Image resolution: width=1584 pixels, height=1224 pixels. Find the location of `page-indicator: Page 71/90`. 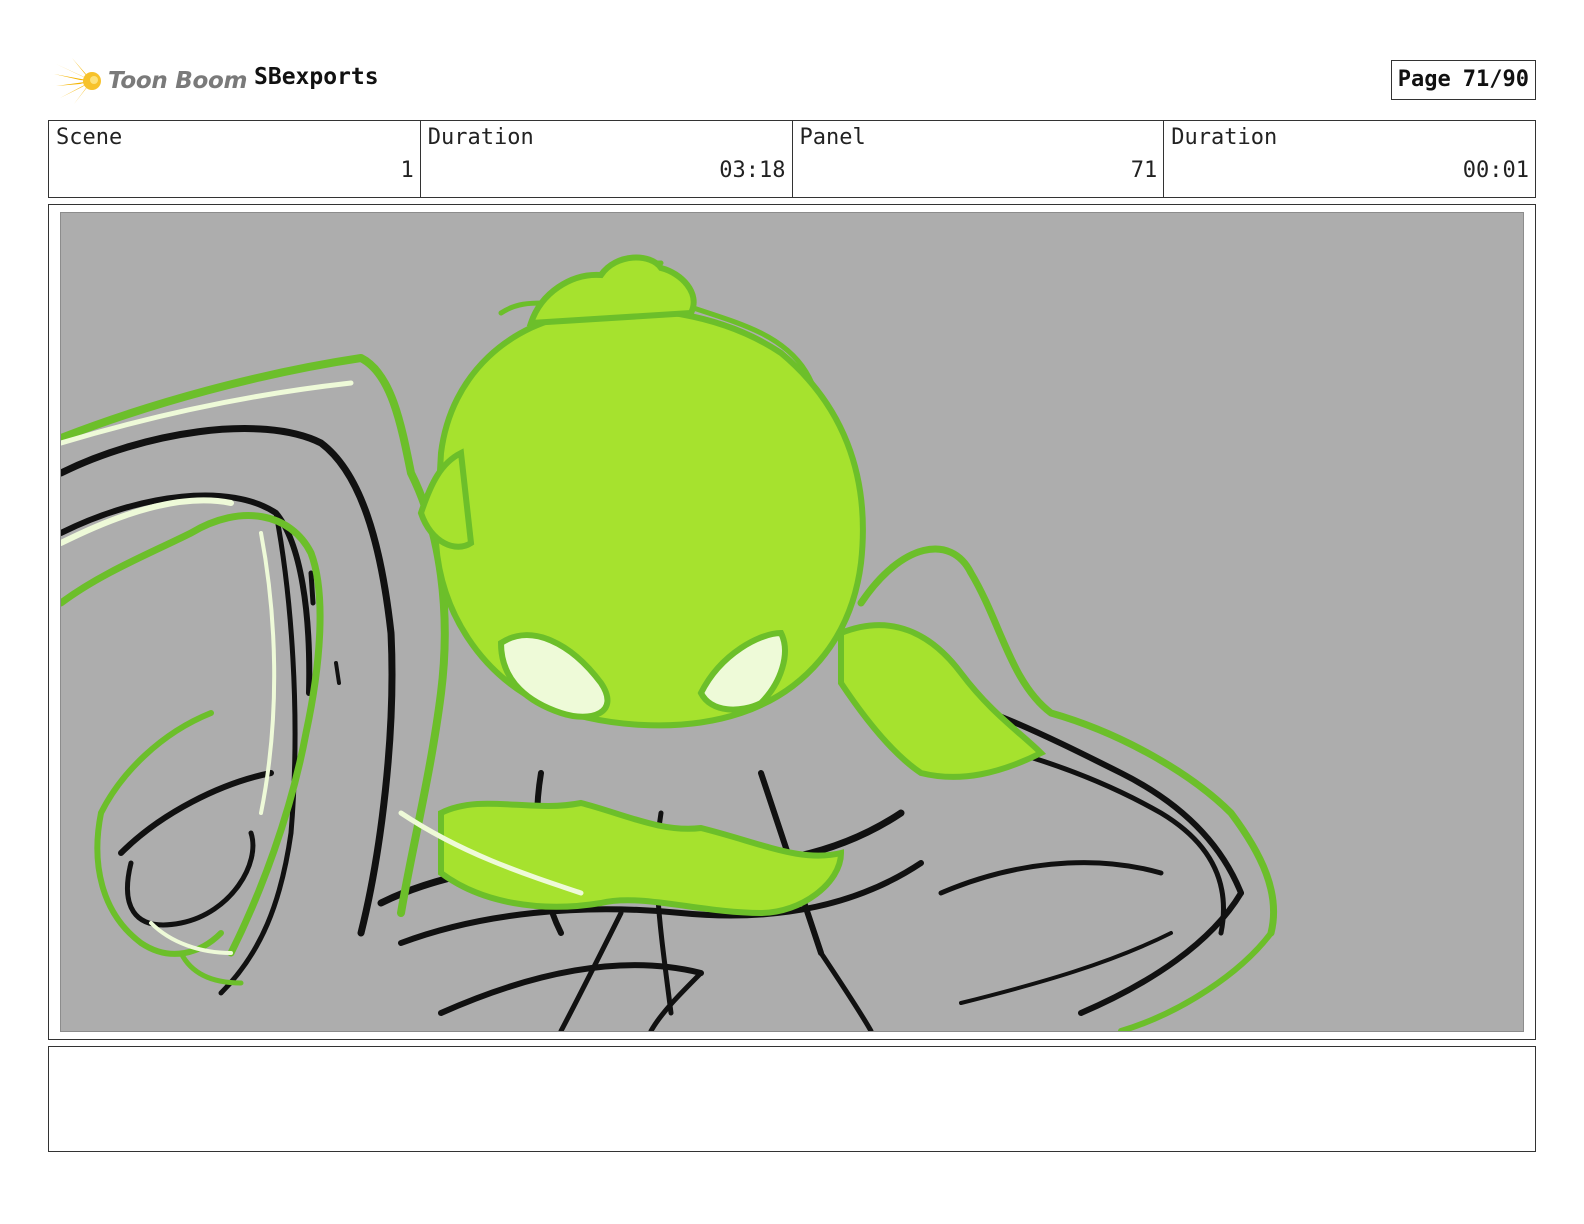

page-indicator: Page 71/90 is located at coordinates (1463, 80).